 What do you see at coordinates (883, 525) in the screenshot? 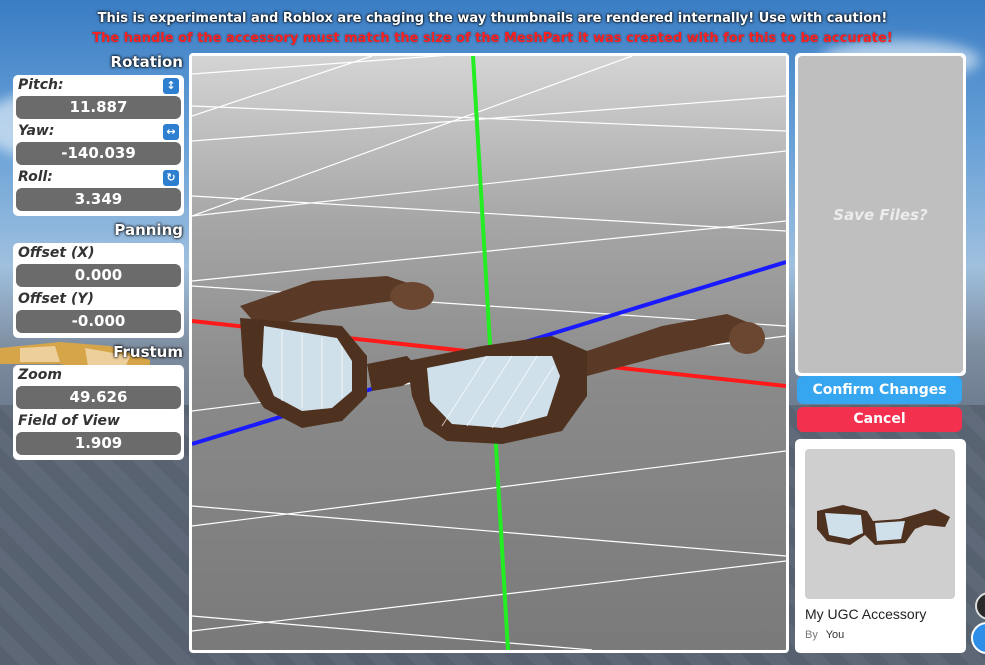
I see `glasses-thumbnail-image` at bounding box center [883, 525].